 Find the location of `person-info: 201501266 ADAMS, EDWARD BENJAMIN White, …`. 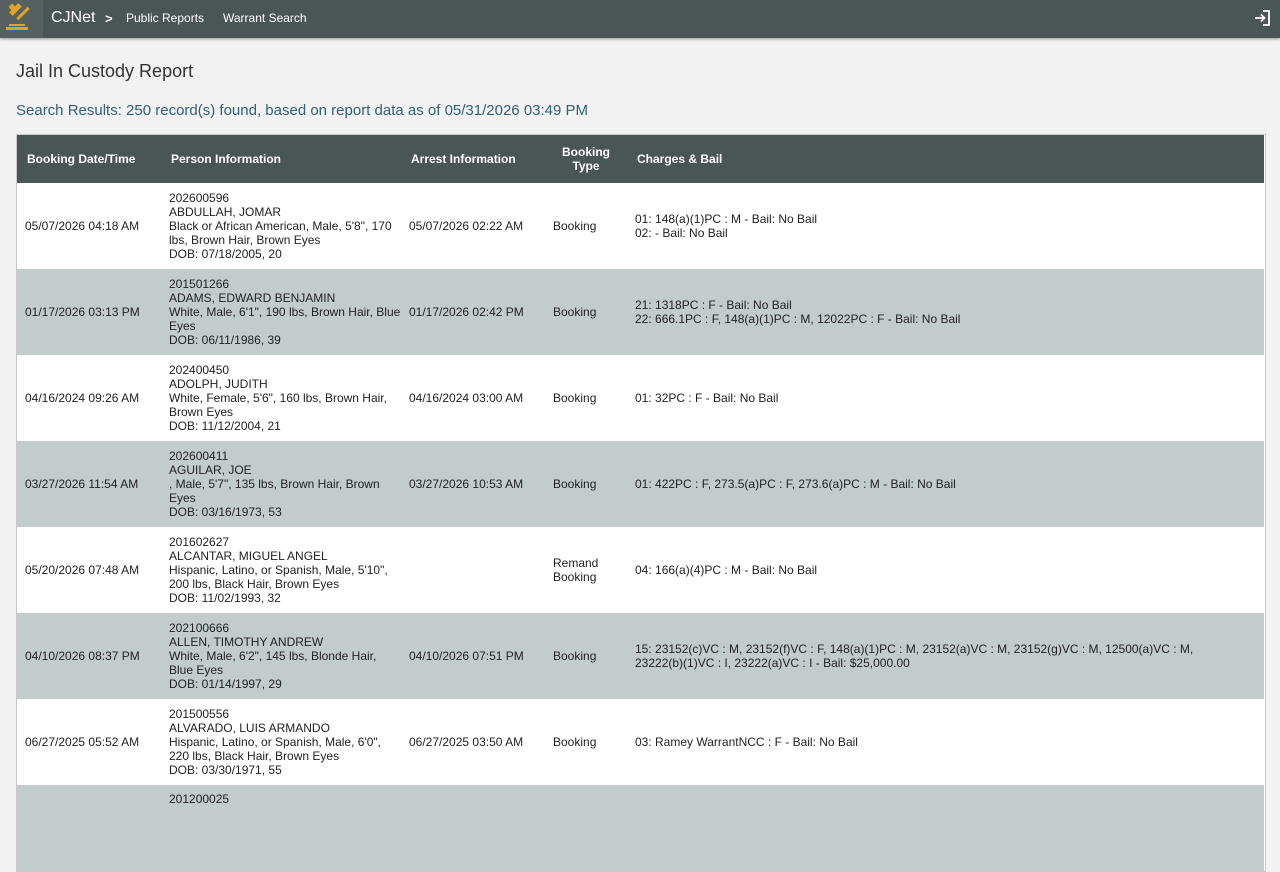

person-info: 201501266 ADAMS, EDWARD BENJAMIN White, … is located at coordinates (281, 312).